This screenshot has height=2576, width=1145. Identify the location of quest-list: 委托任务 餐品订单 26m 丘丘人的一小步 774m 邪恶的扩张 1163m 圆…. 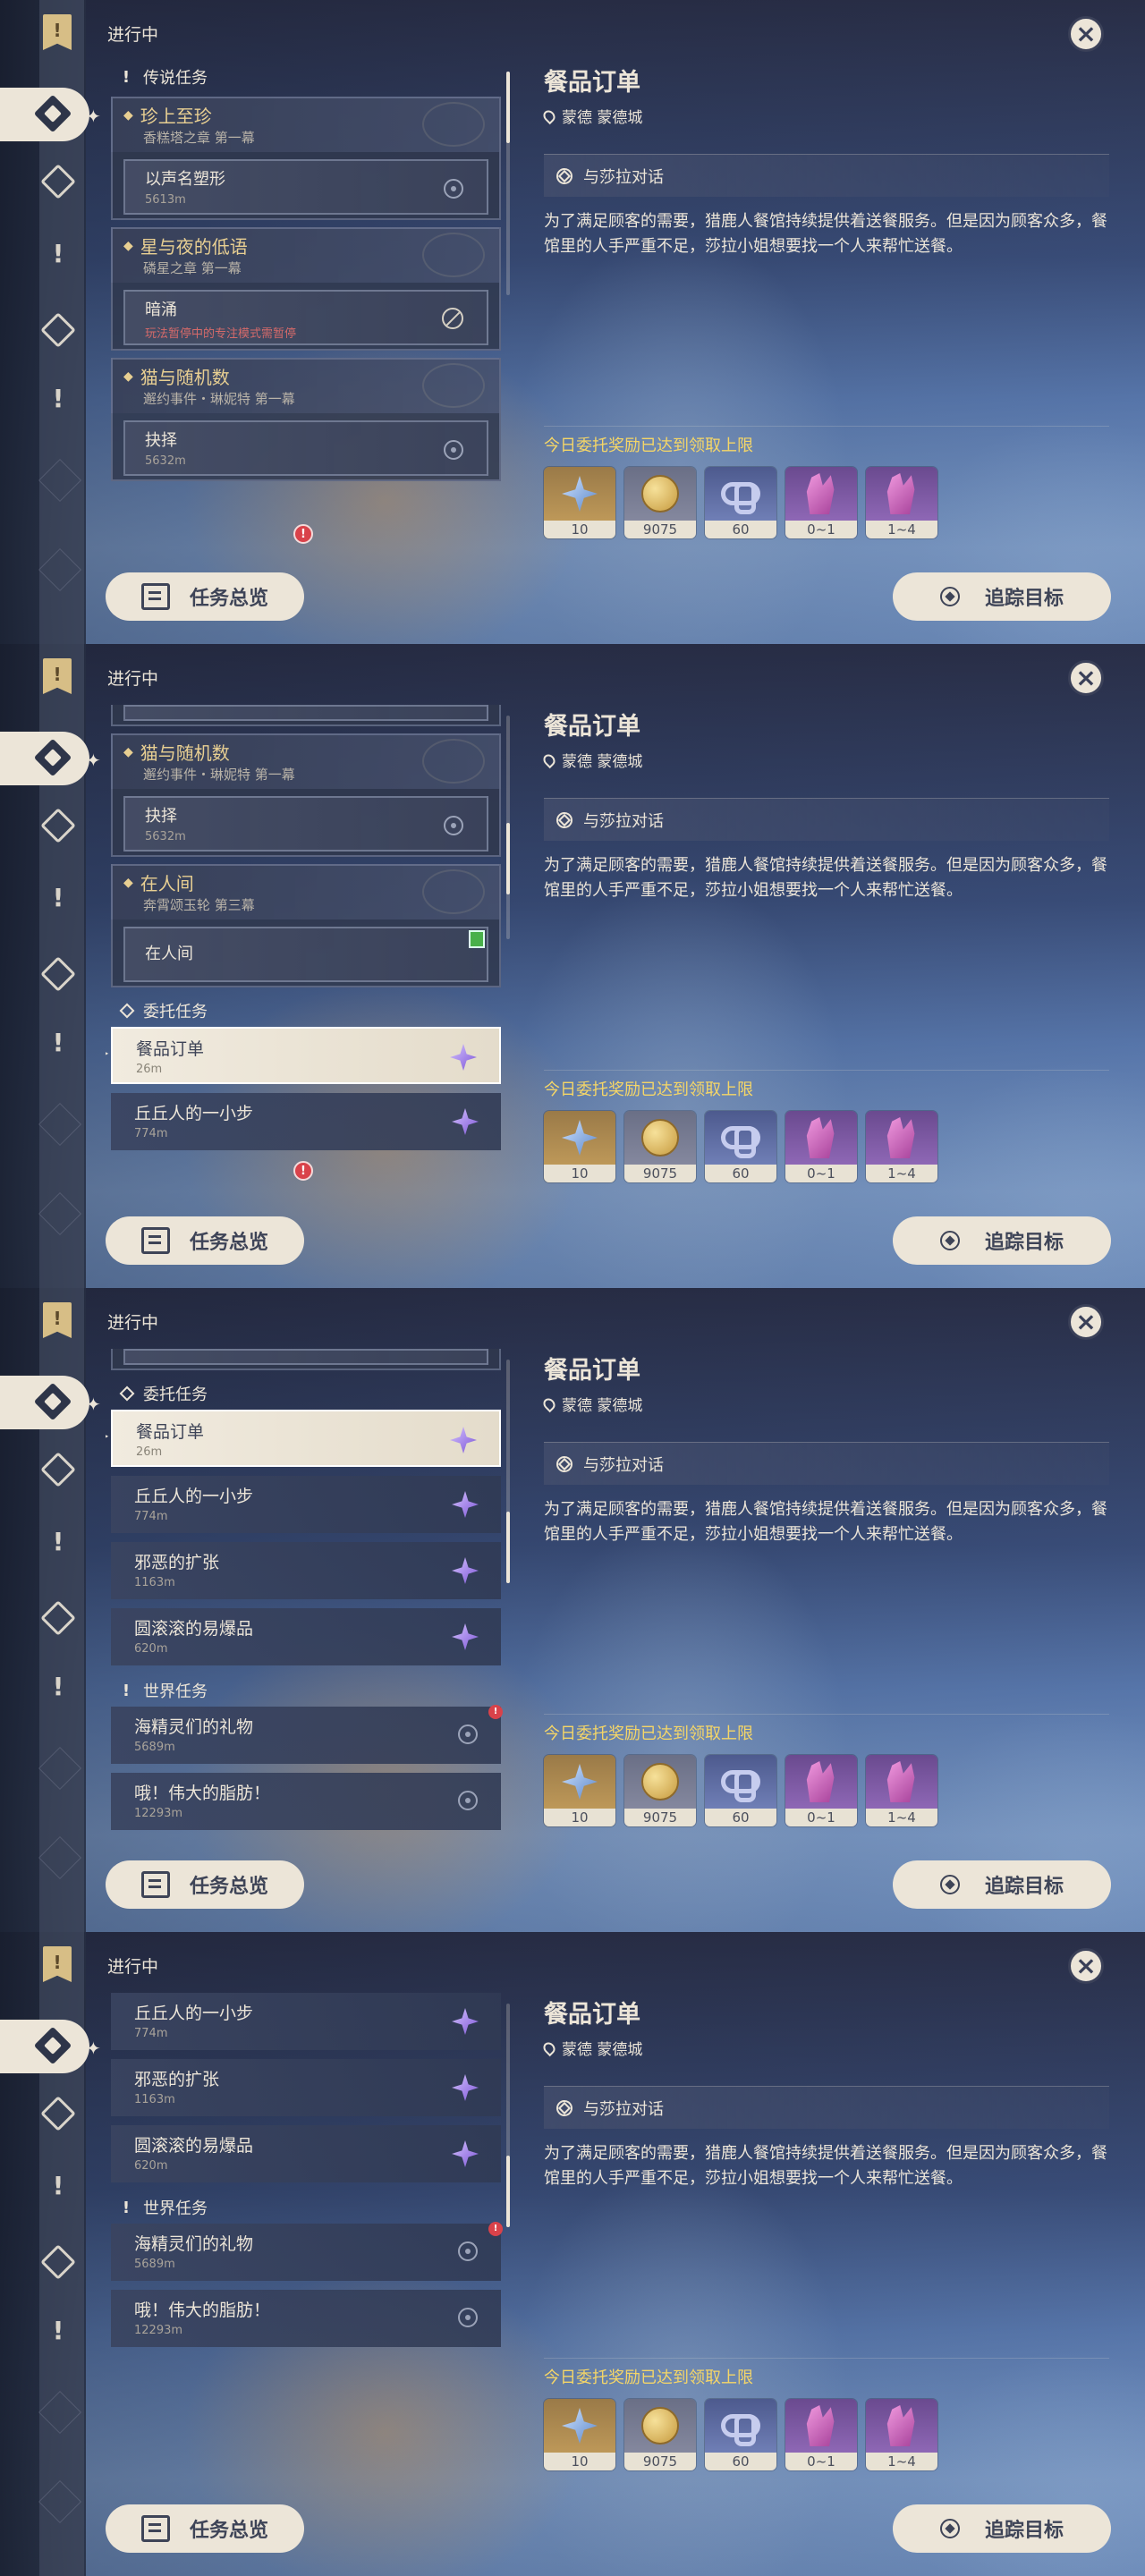
(305, 1590).